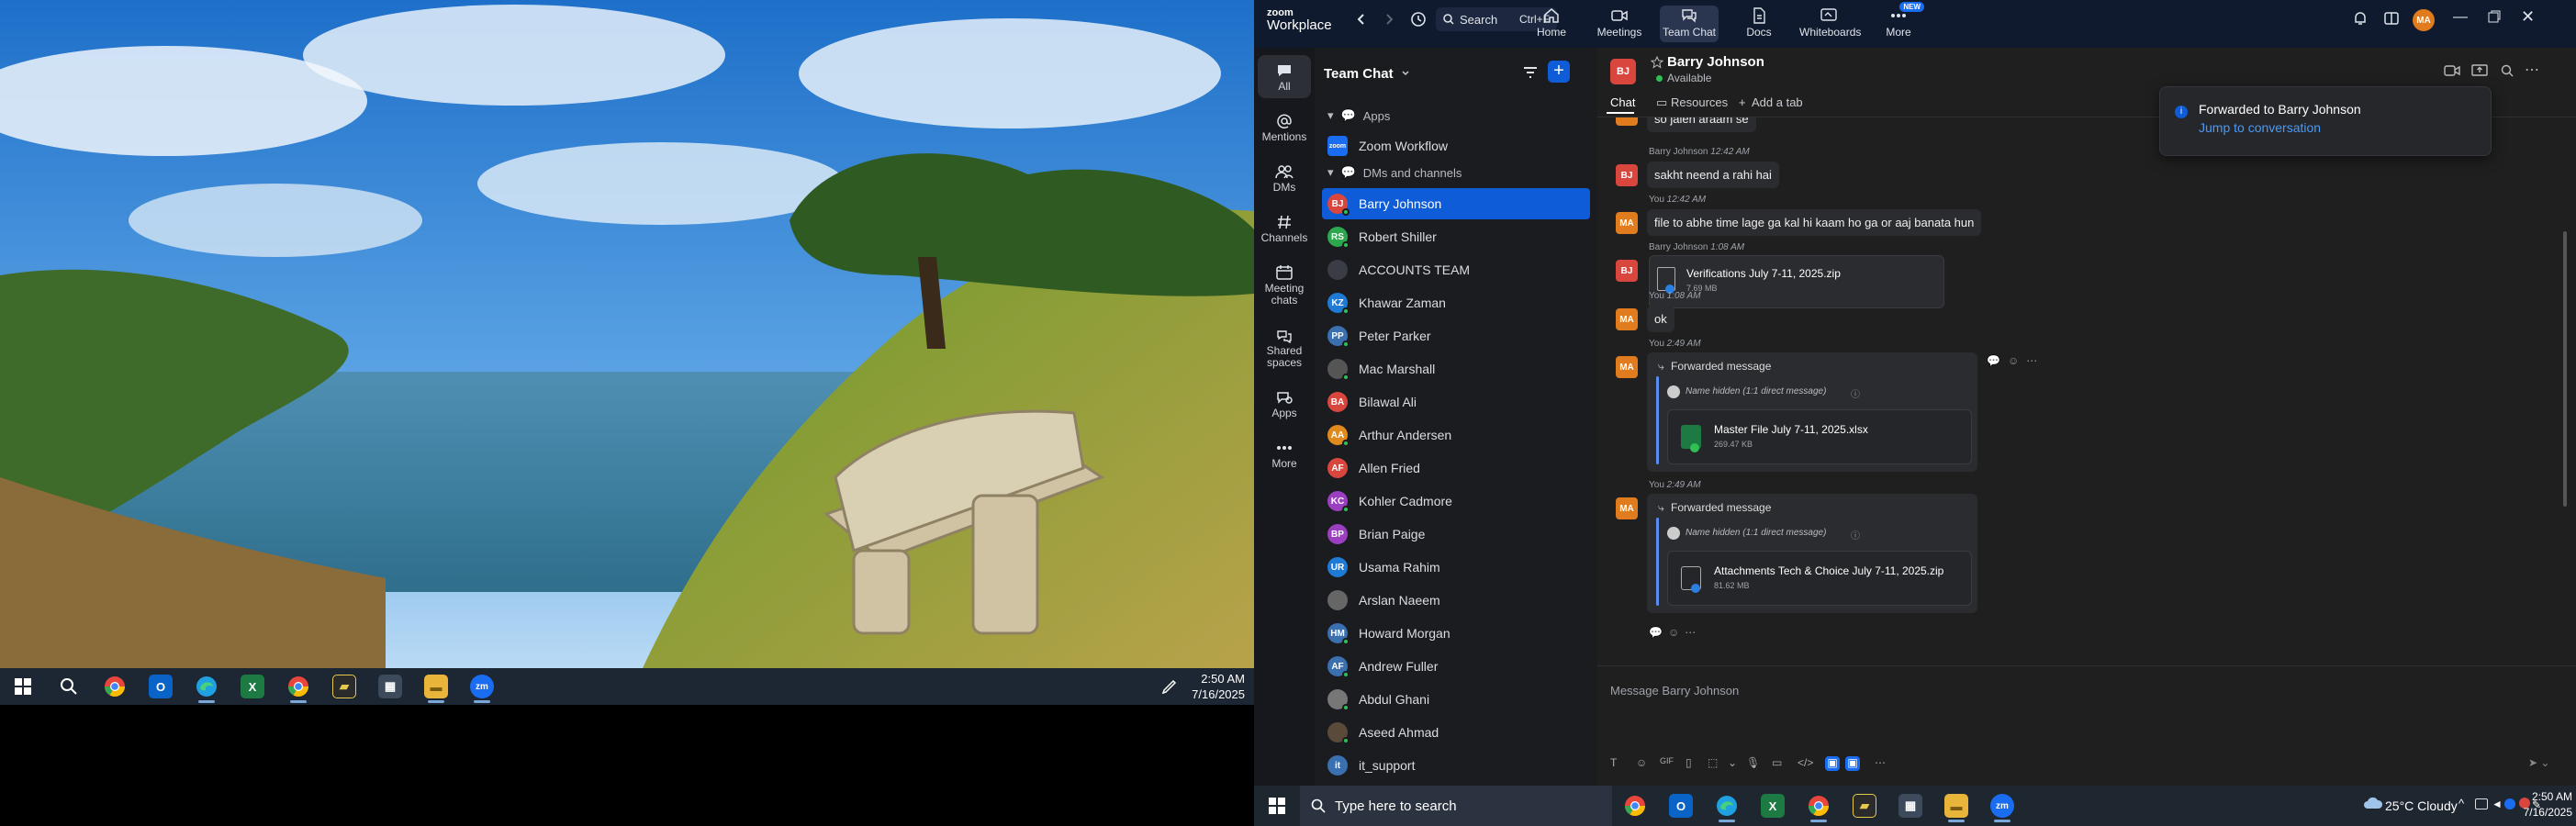 This screenshot has height=826, width=2576. What do you see at coordinates (1456, 766) in the screenshot?
I see `contact-it-support: it it_support` at bounding box center [1456, 766].